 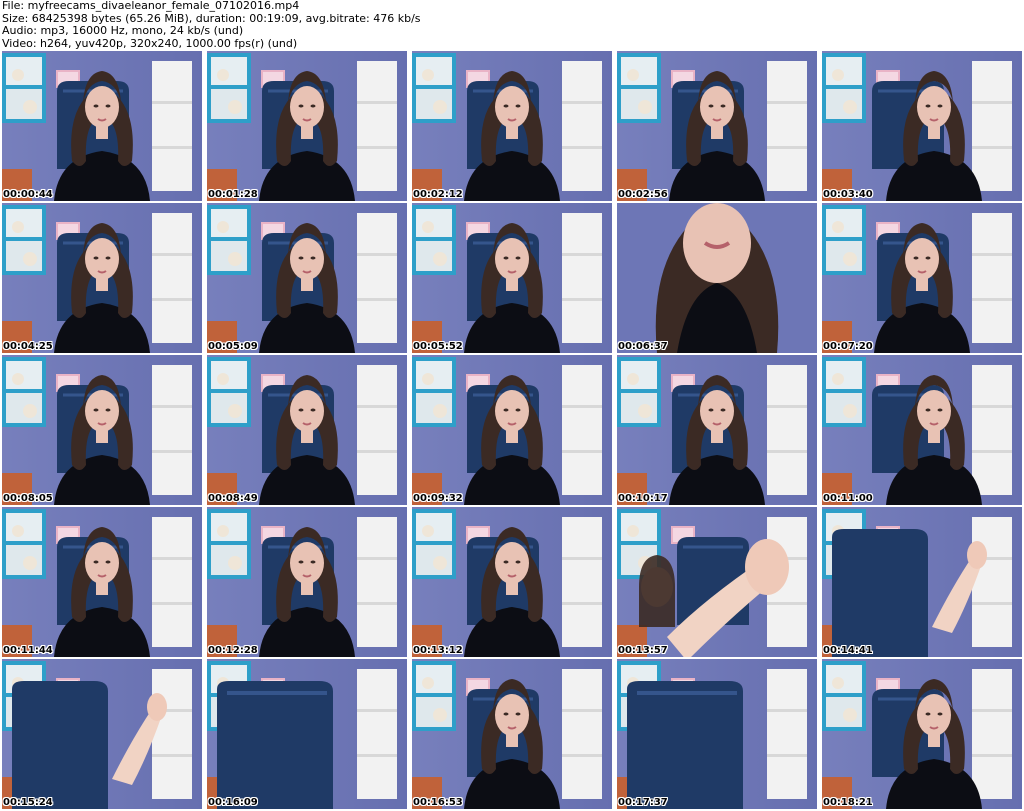 I want to click on thumbnail-timestamp: 00:18:21, so click(x=848, y=802).